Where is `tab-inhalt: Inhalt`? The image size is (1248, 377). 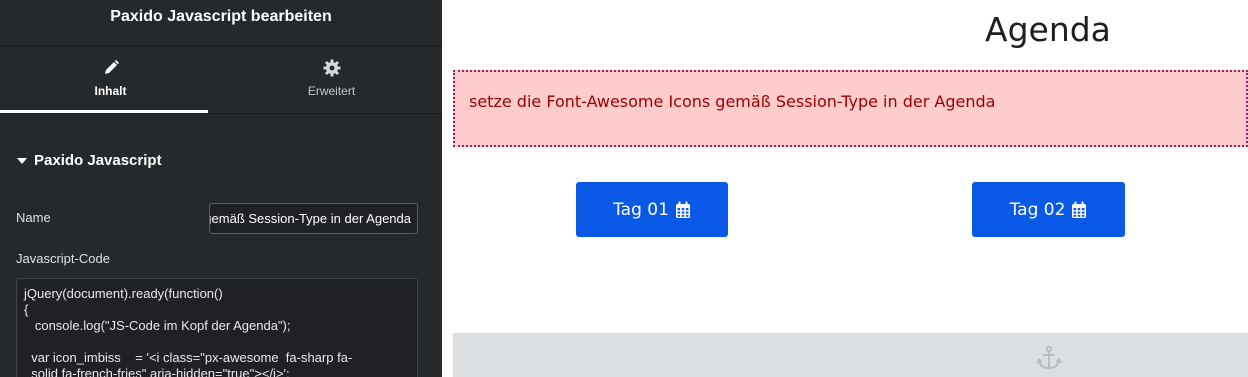 tab-inhalt: Inhalt is located at coordinates (110, 79).